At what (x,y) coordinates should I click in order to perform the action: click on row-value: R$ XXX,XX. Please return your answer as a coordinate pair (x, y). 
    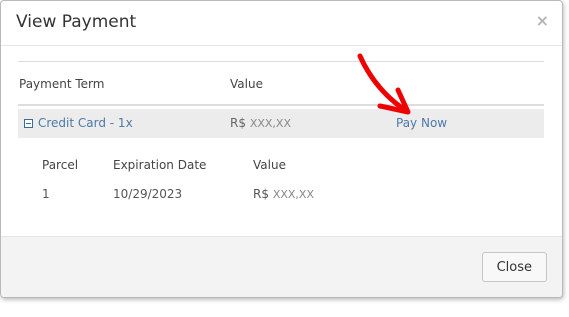
    Looking at the image, I should click on (260, 123).